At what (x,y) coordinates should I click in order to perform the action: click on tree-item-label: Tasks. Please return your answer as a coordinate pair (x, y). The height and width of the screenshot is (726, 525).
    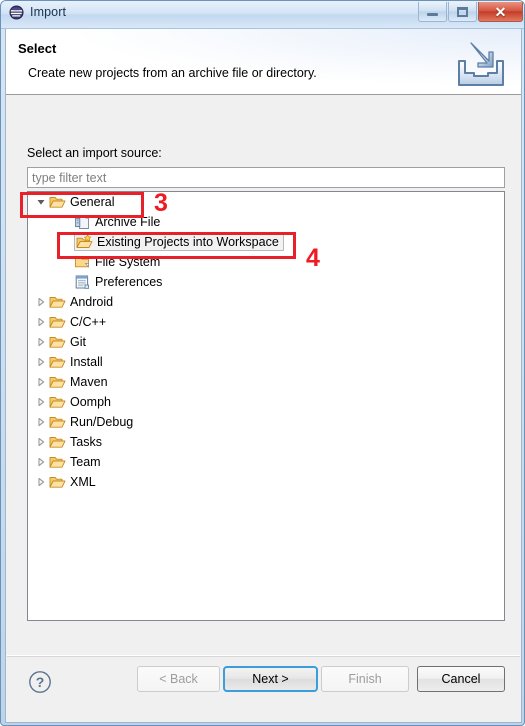
    Looking at the image, I should click on (86, 442).